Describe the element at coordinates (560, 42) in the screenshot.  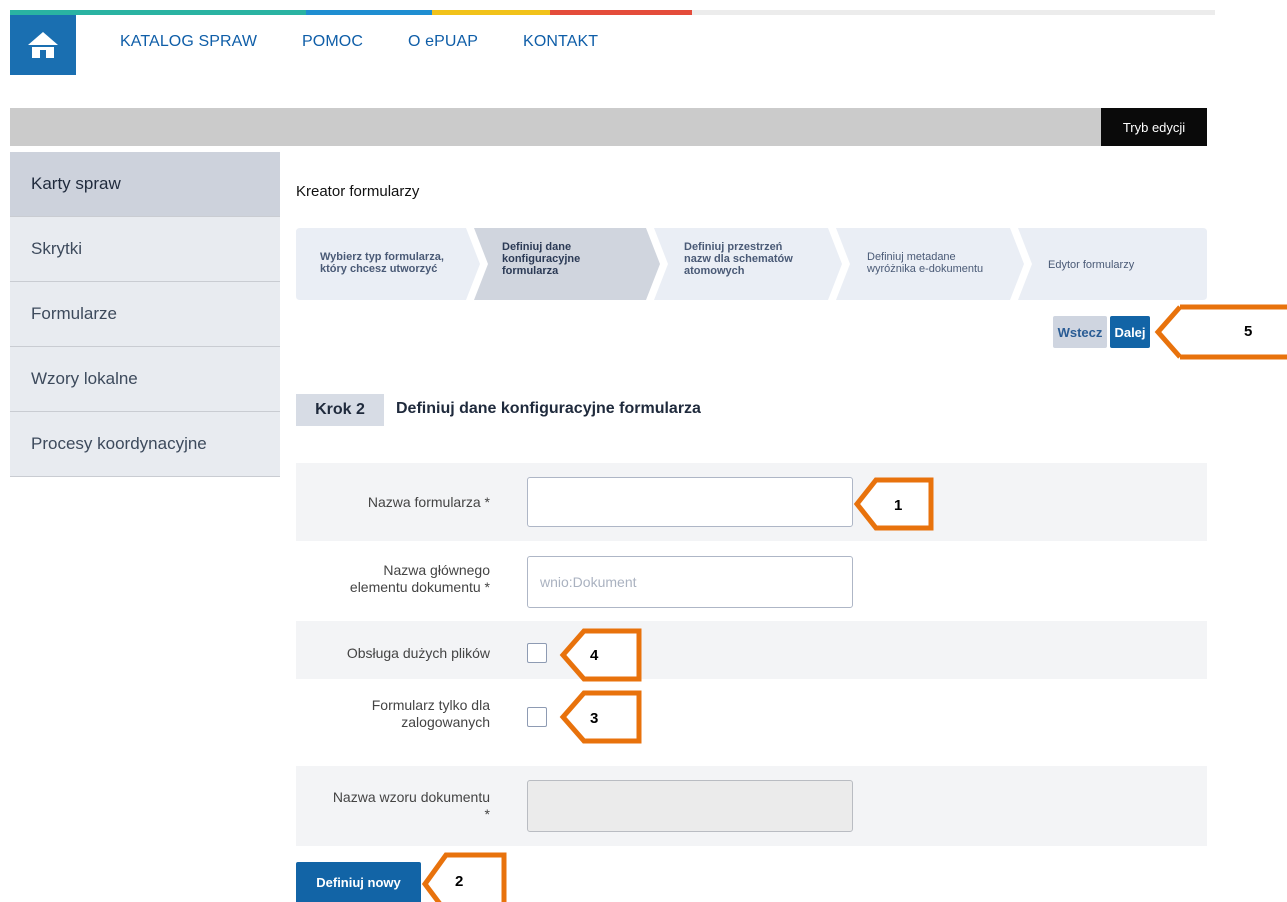
I see `nav-kontakt: KONTAKT` at that location.